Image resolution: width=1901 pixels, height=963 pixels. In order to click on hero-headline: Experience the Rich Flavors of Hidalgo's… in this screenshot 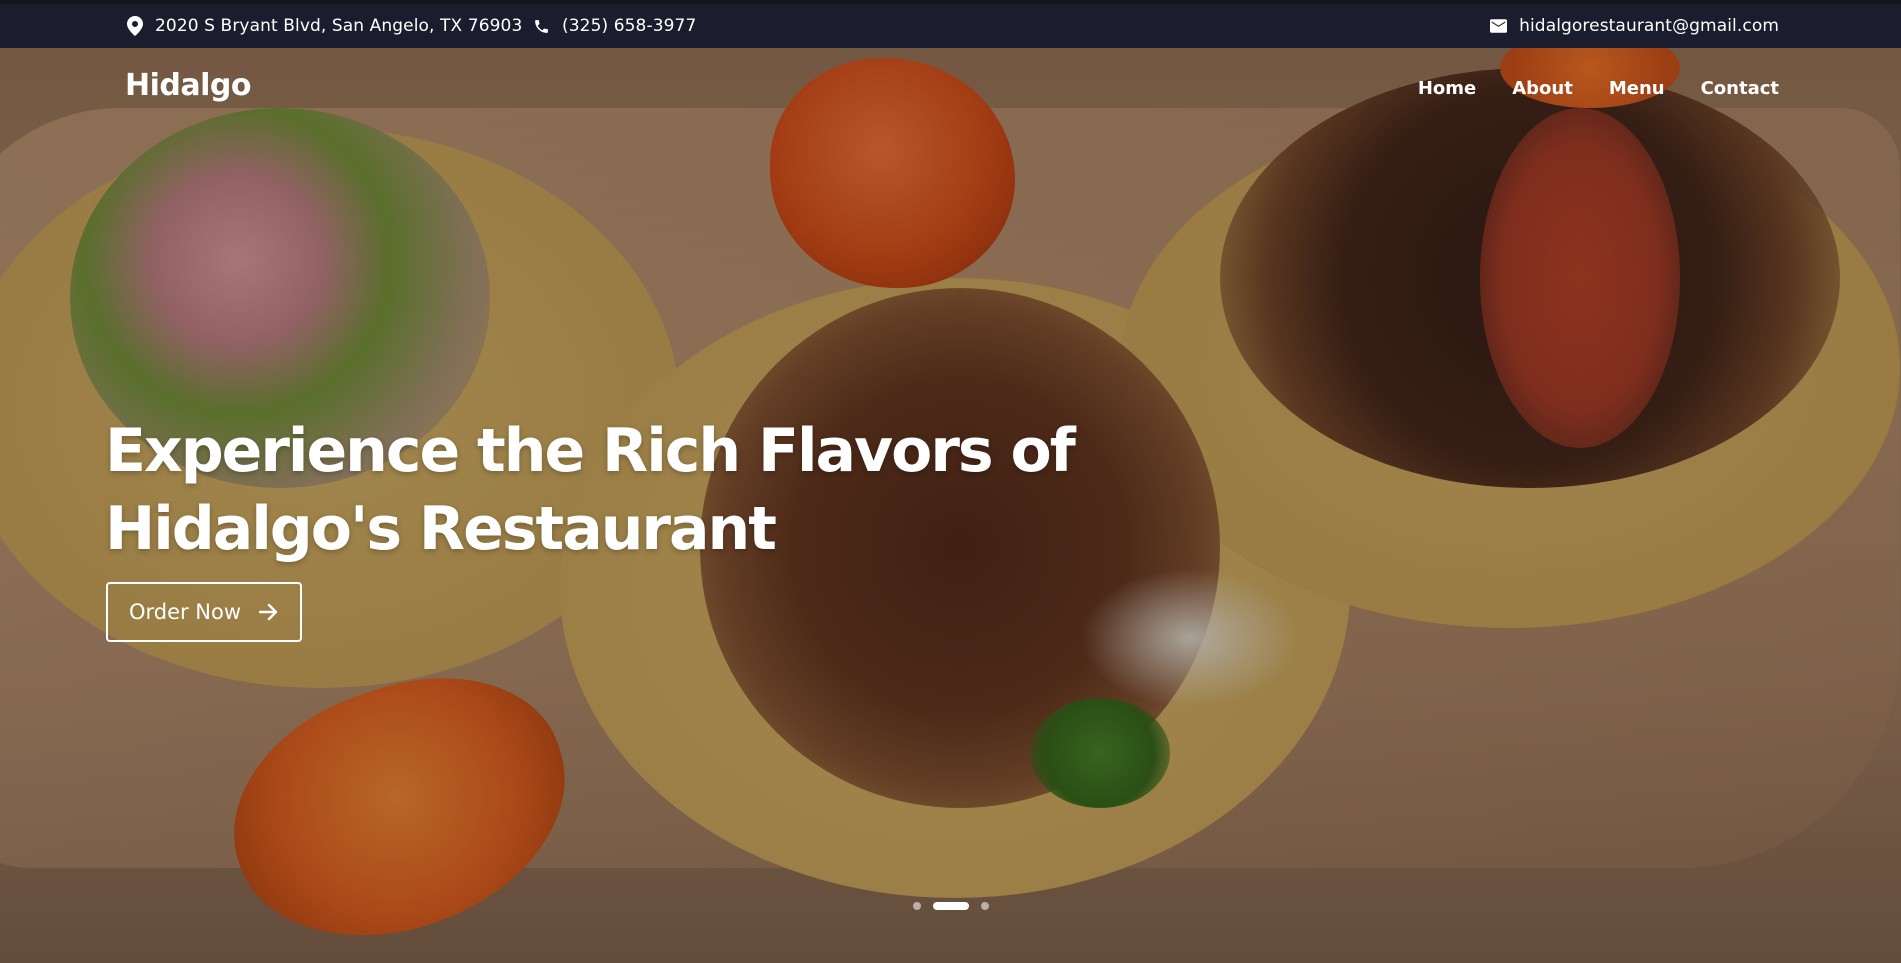, I will do `click(590, 490)`.